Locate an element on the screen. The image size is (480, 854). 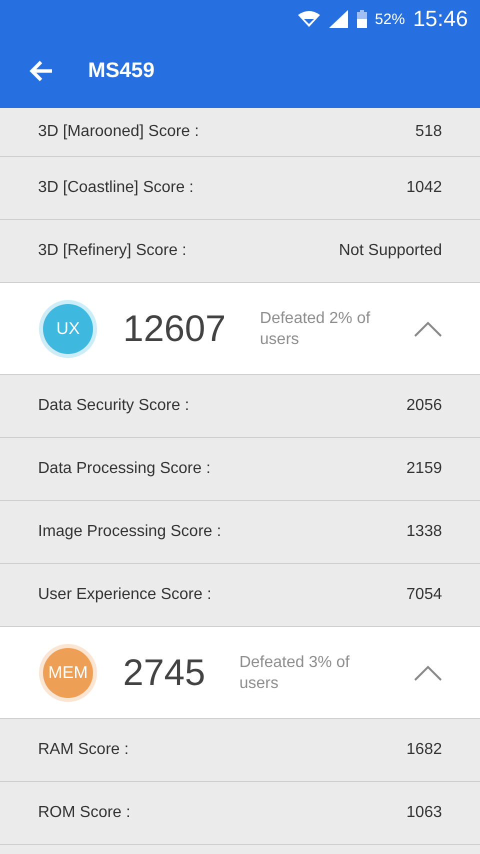
score-label: Data Security Score : is located at coordinates (114, 406).